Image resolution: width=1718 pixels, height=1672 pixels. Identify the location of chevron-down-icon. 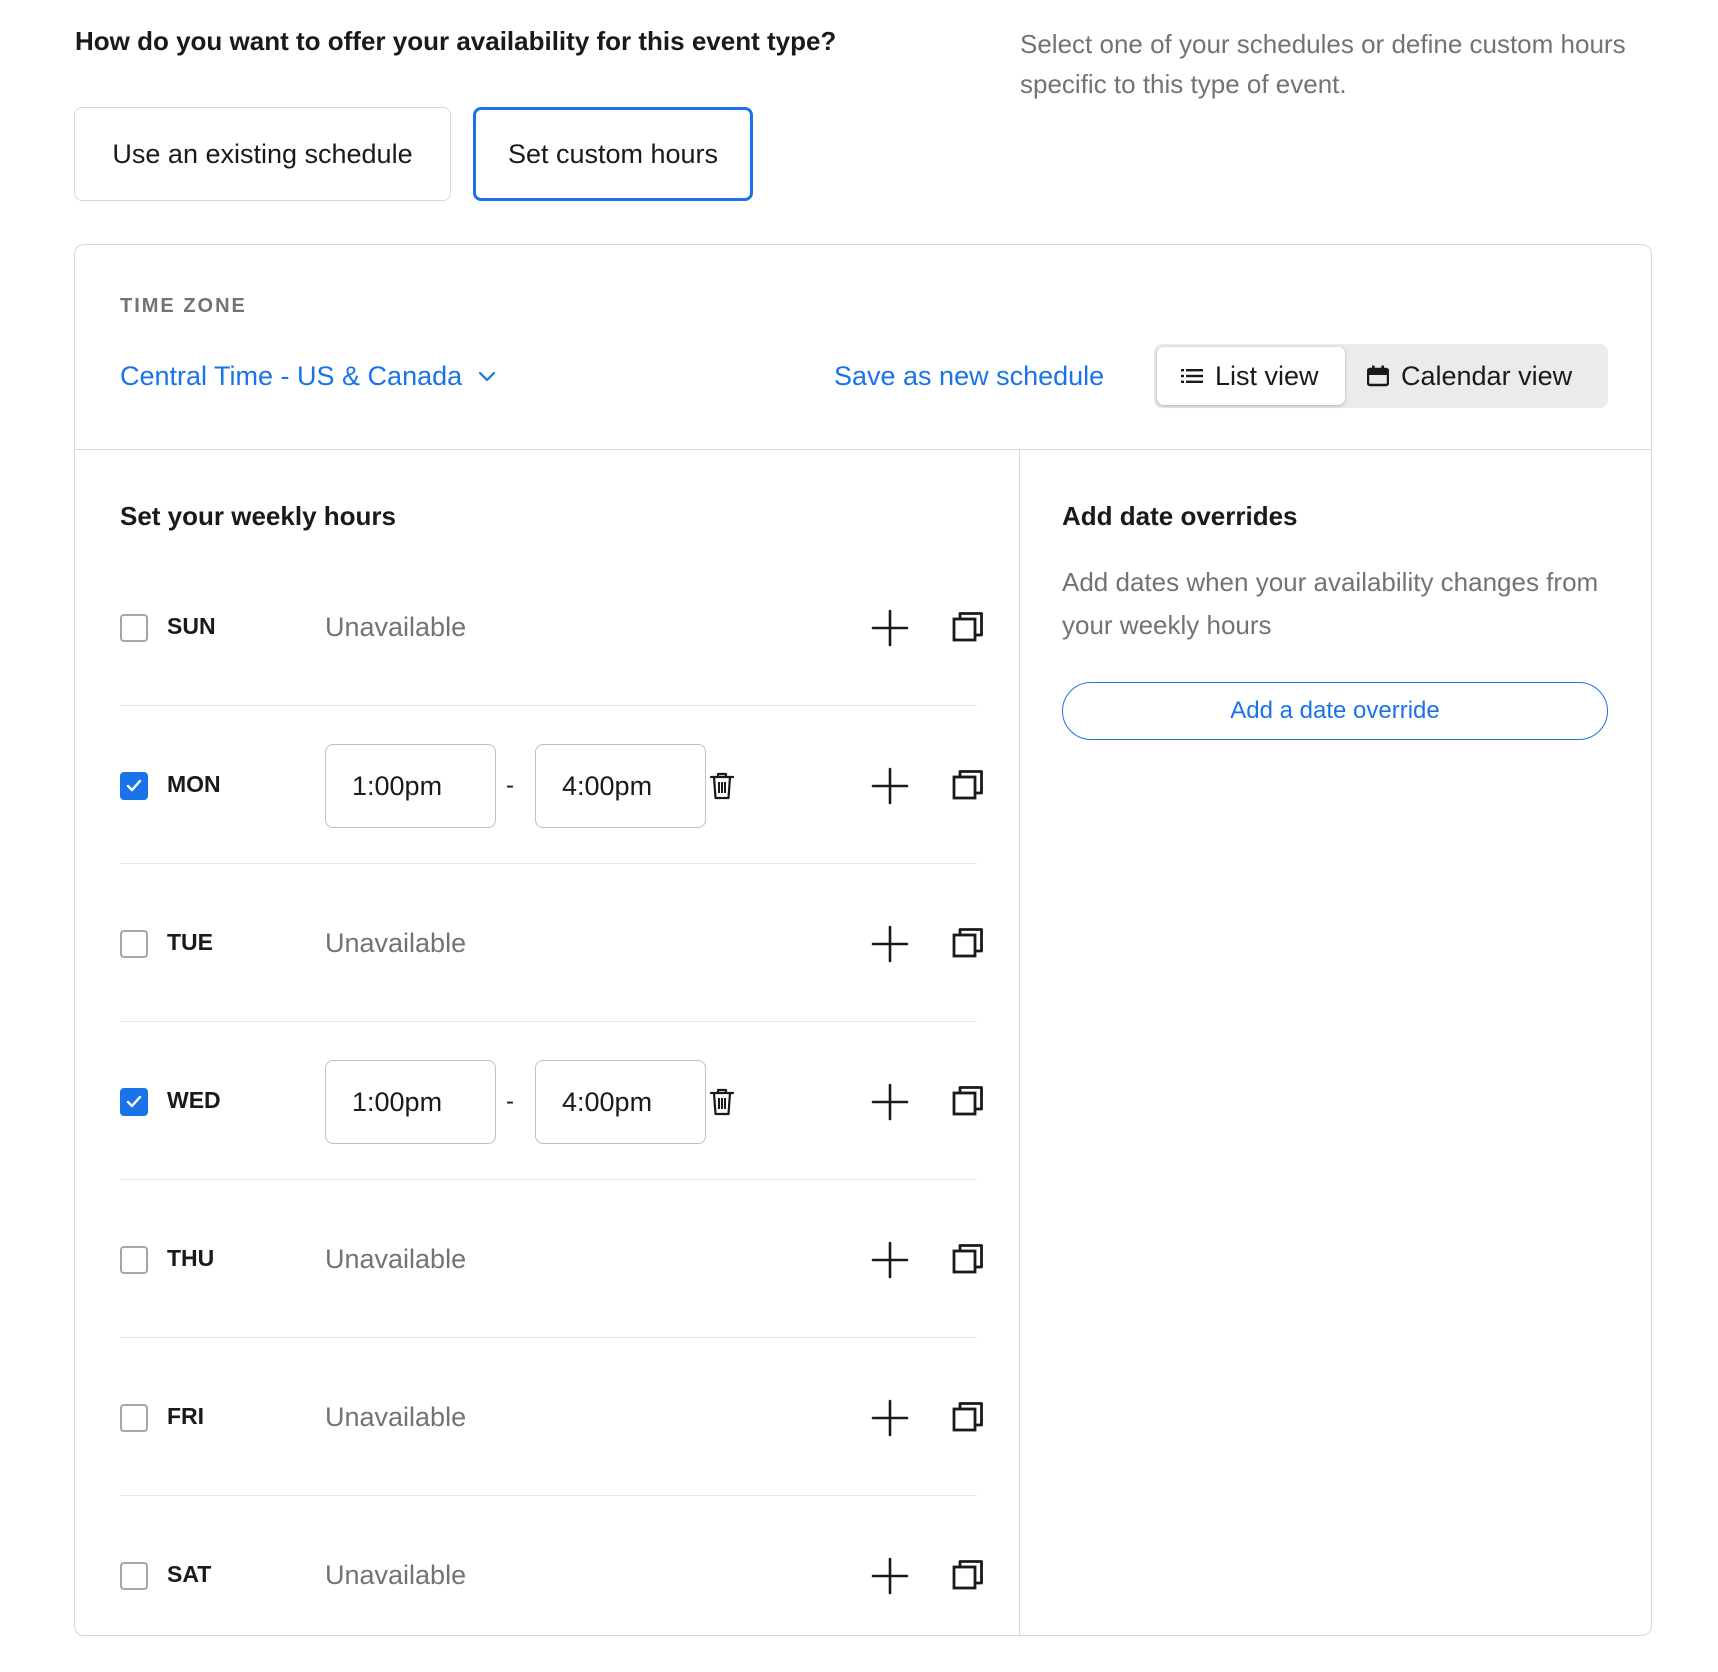
(487, 376).